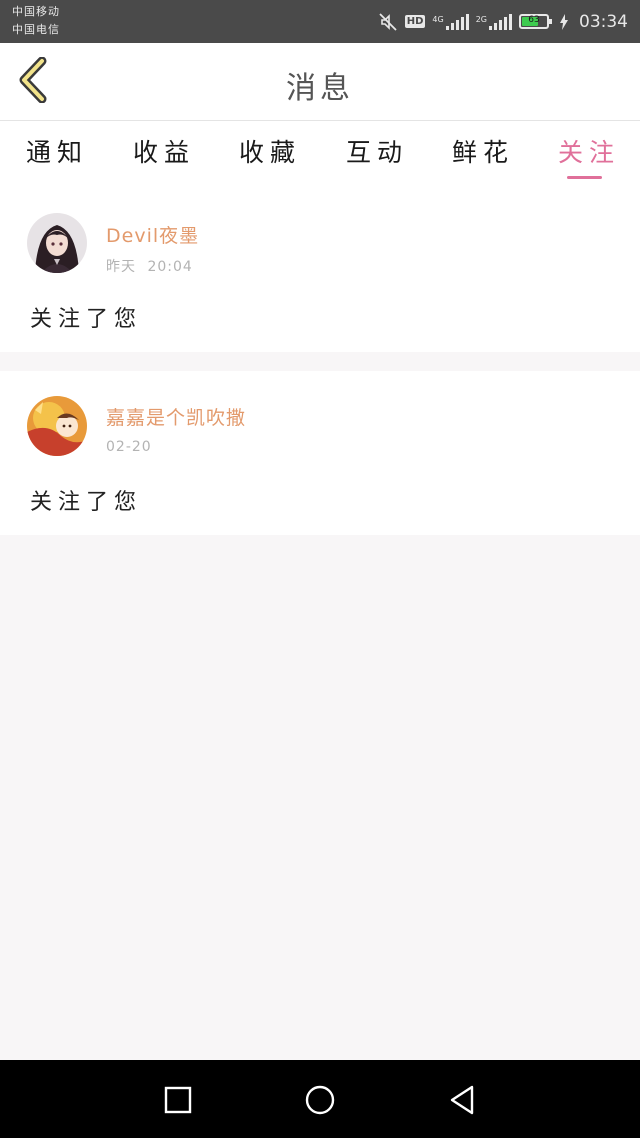 The image size is (640, 1138). What do you see at coordinates (320, 155) in the screenshot?
I see `tab-bar: 通知 收益 收藏 互动 鲜花 关注` at bounding box center [320, 155].